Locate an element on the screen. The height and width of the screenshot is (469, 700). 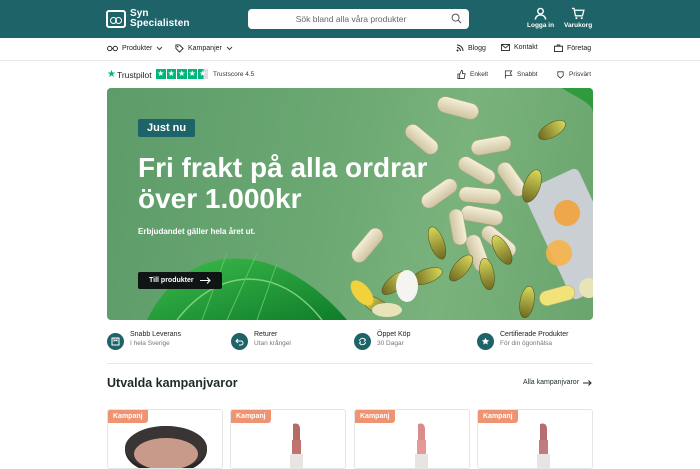
trustpilot-star-icon: ★ is located at coordinates (111, 74).